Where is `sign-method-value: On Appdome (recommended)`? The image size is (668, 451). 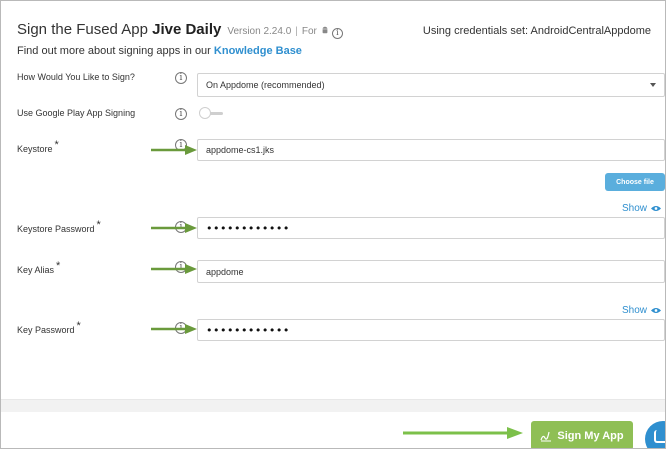 sign-method-value: On Appdome (recommended) is located at coordinates (265, 85).